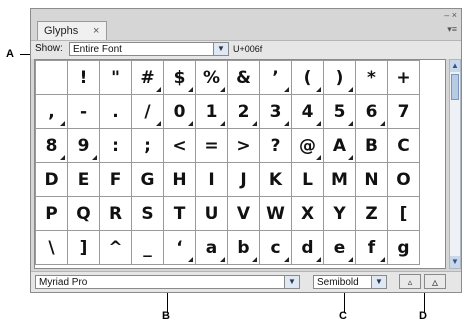 The image size is (467, 323). Describe the element at coordinates (307, 145) in the screenshot. I see `glyph-cell: @` at that location.